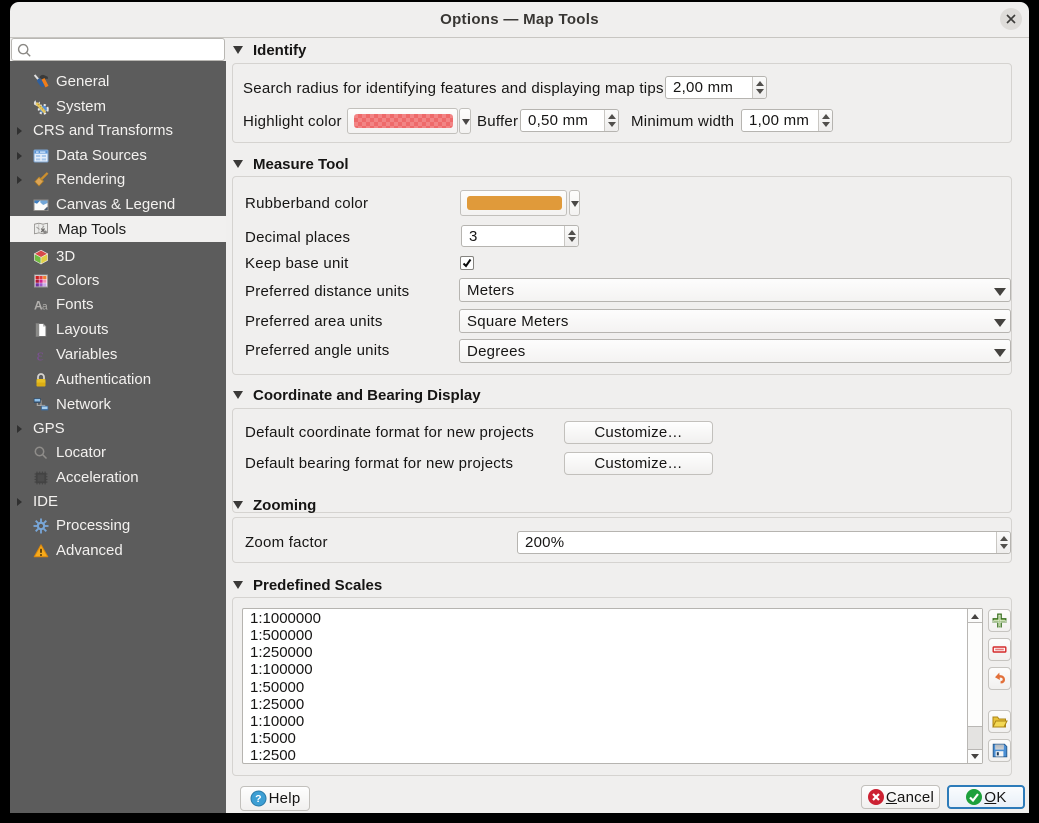 Image resolution: width=1039 pixels, height=823 pixels. What do you see at coordinates (40, 355) in the screenshot?
I see `svg-text: ε` at bounding box center [40, 355].